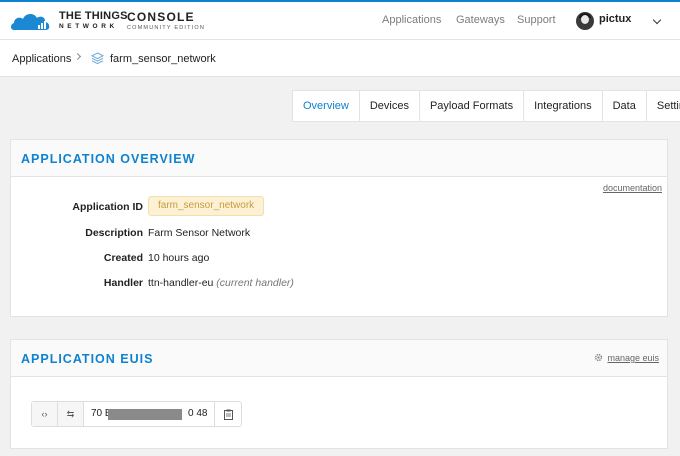  I want to click on created-value: 10 hours ago, so click(179, 258).